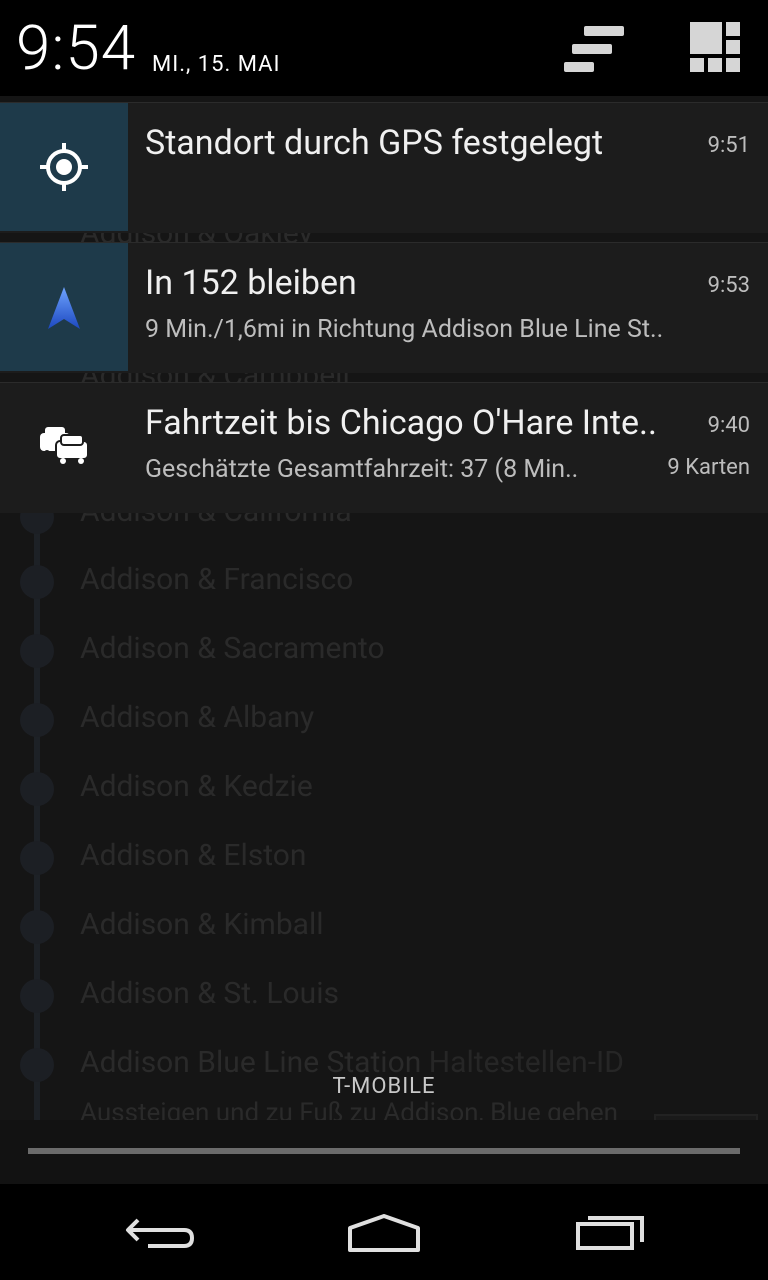  I want to click on date: MI., 15. MAI, so click(216, 64).